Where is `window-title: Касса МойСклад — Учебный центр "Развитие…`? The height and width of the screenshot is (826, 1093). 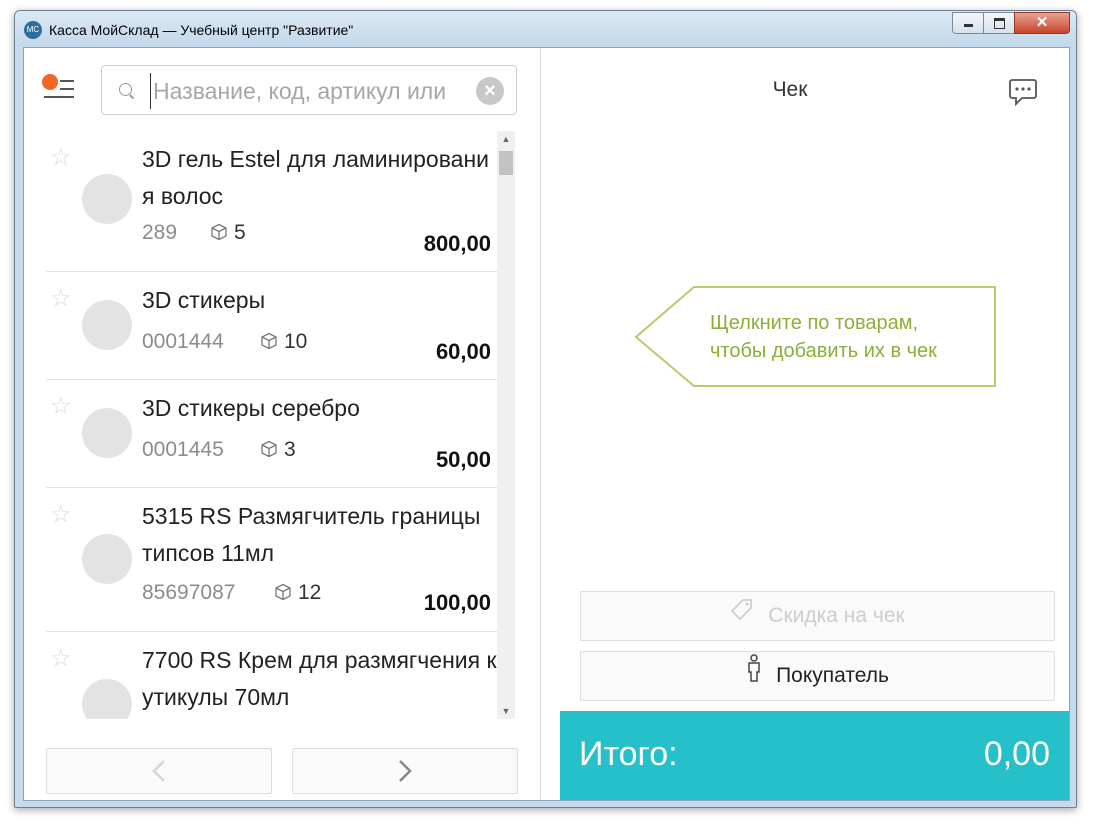
window-title: Касса МойСклад — Учебный центр "Развитие… is located at coordinates (201, 30).